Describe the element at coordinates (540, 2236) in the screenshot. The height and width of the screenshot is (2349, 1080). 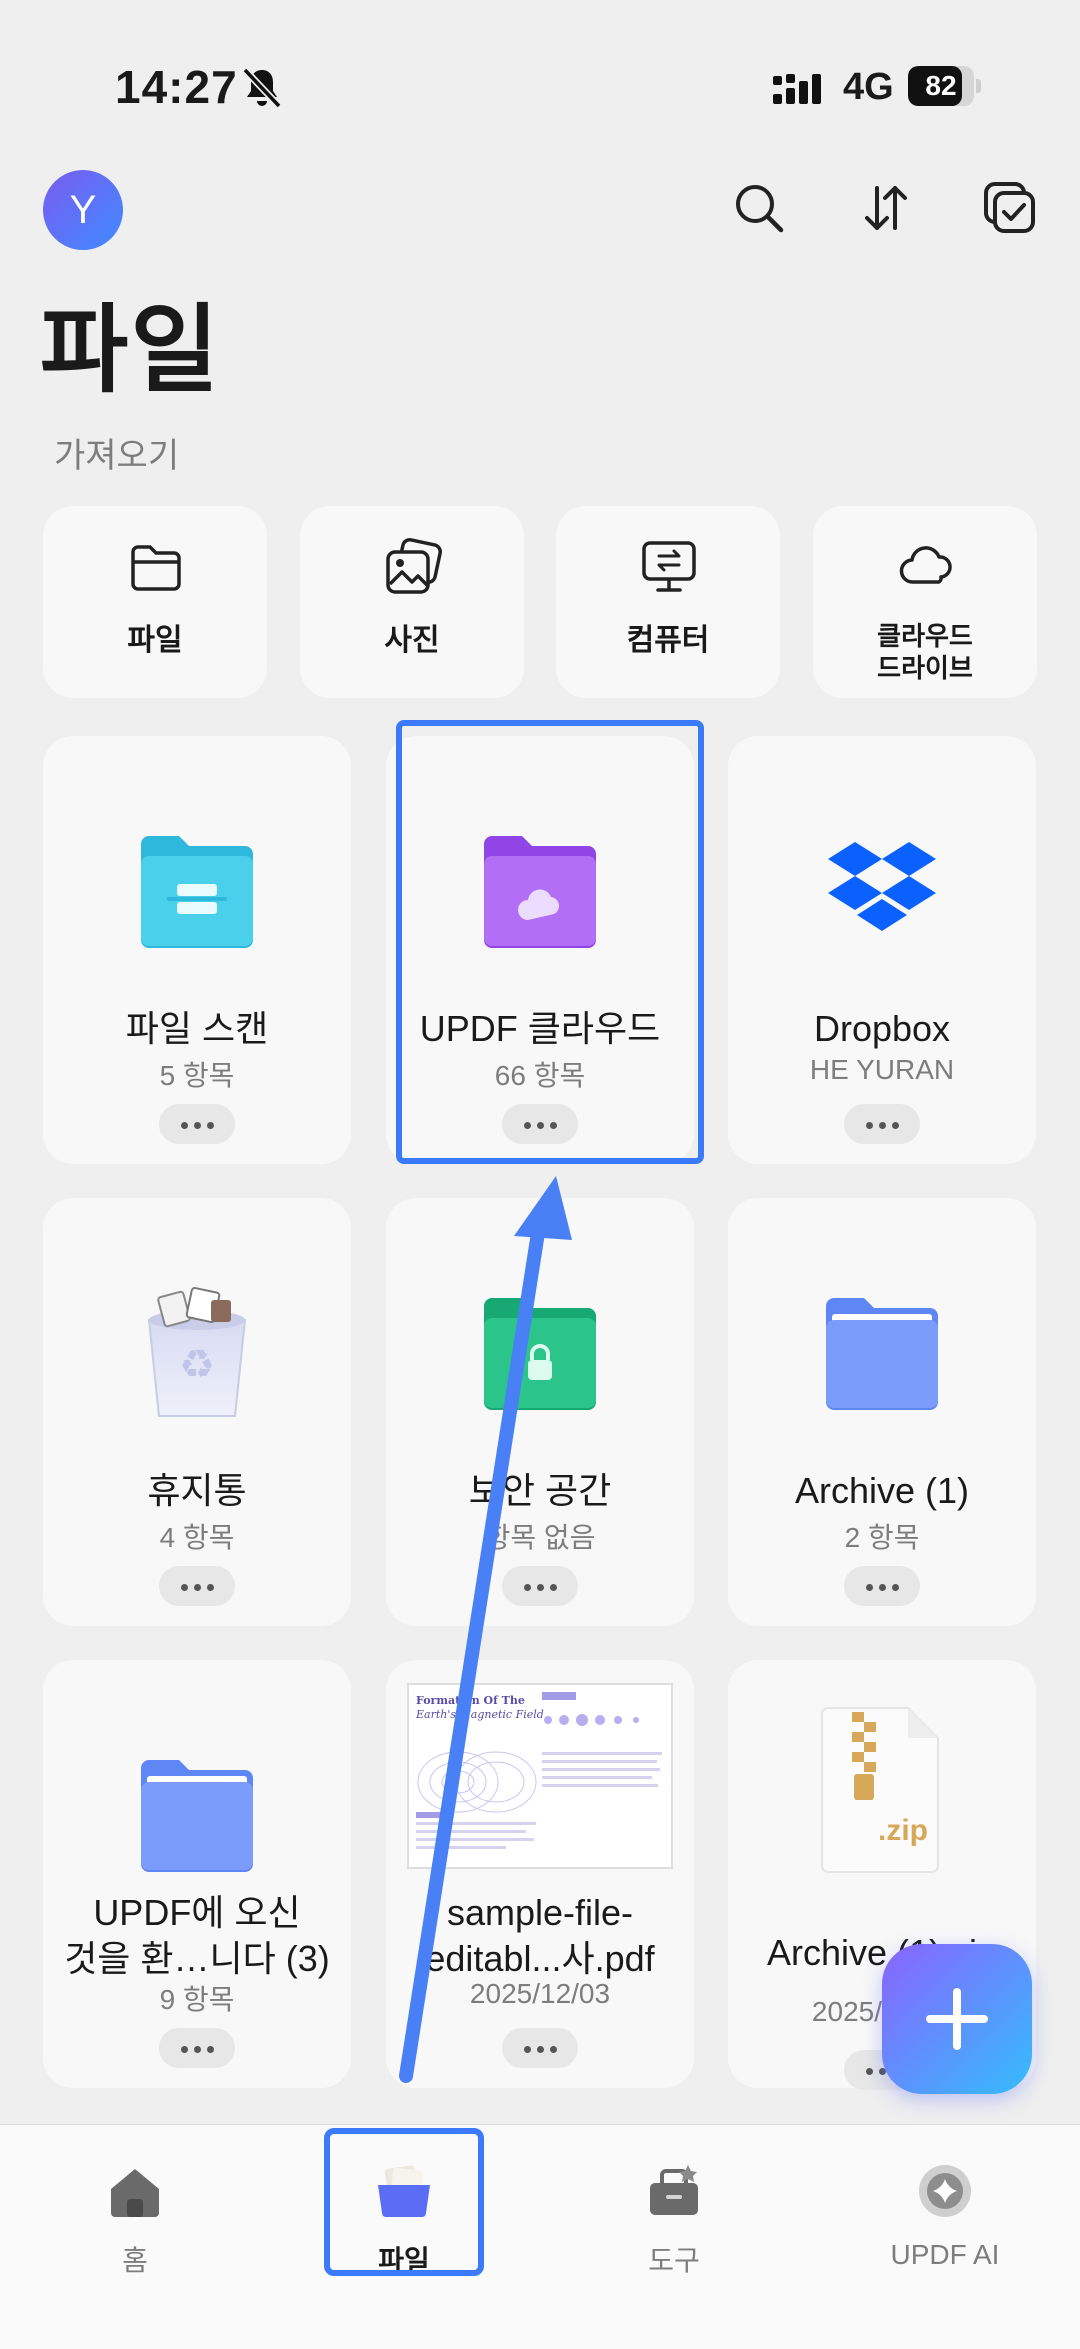
I see `bottom-navigation: 홈 파일 도구 UPDF AI` at that location.